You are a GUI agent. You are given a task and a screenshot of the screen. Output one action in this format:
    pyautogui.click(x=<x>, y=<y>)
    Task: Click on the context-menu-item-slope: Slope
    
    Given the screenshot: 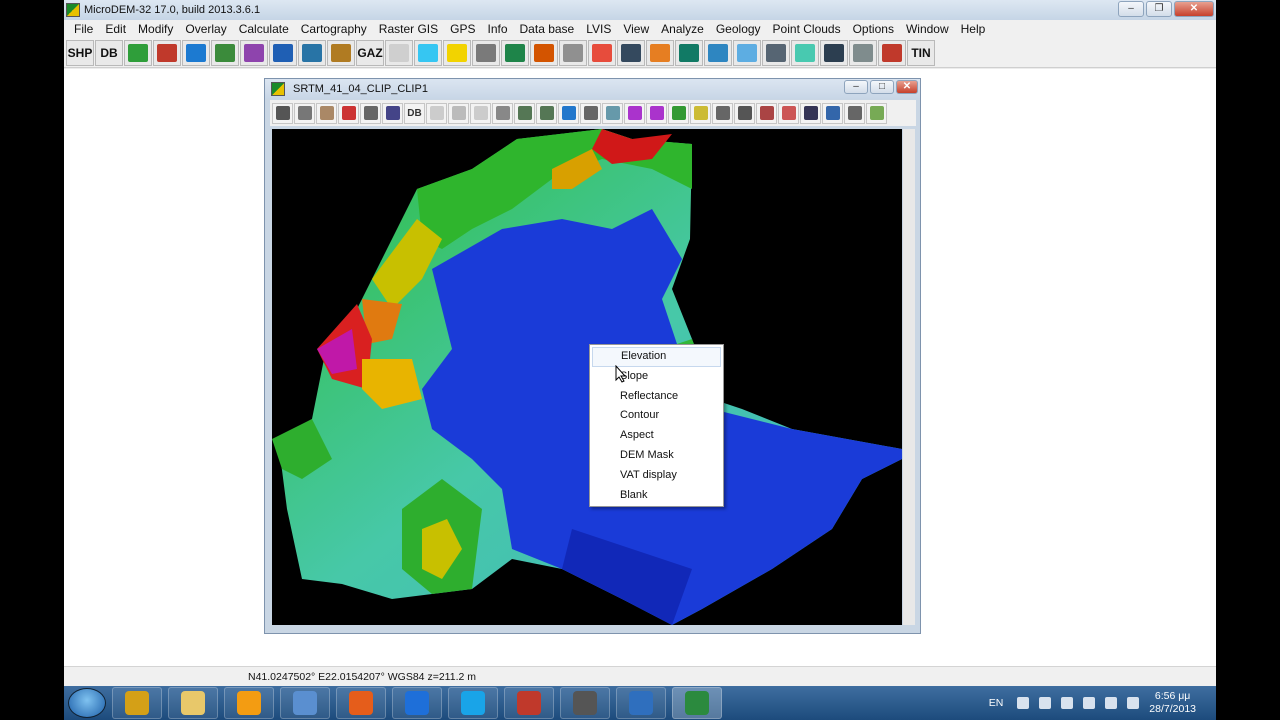 What is the action you would take?
    pyautogui.click(x=656, y=377)
    